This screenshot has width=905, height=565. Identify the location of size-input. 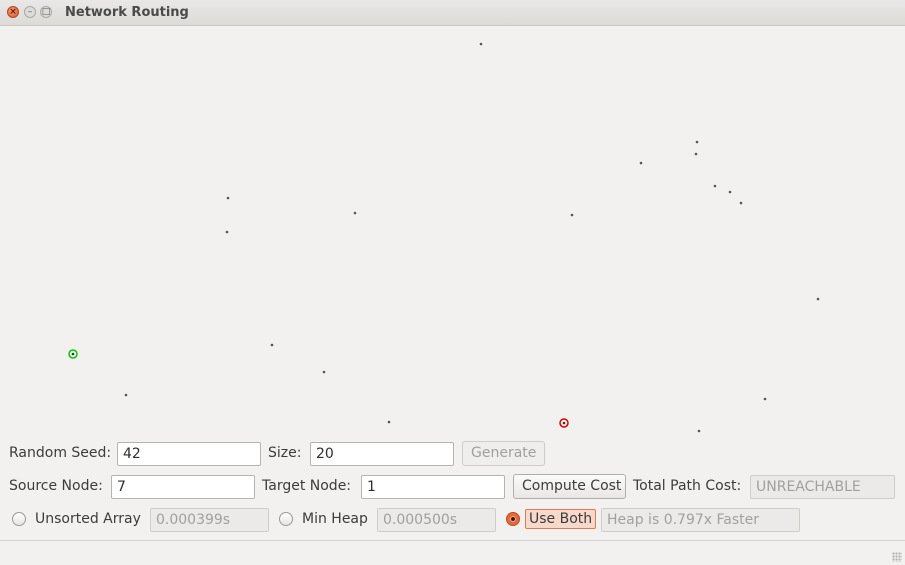
(382, 454).